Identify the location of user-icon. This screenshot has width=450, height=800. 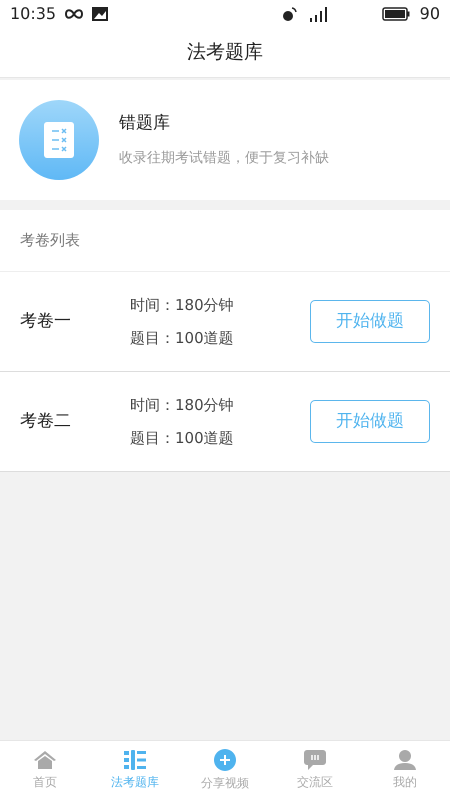
(405, 760).